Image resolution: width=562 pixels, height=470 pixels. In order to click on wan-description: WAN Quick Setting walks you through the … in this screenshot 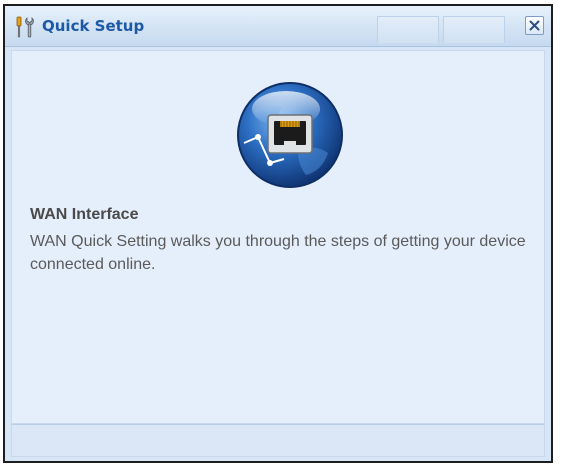, I will do `click(278, 253)`.